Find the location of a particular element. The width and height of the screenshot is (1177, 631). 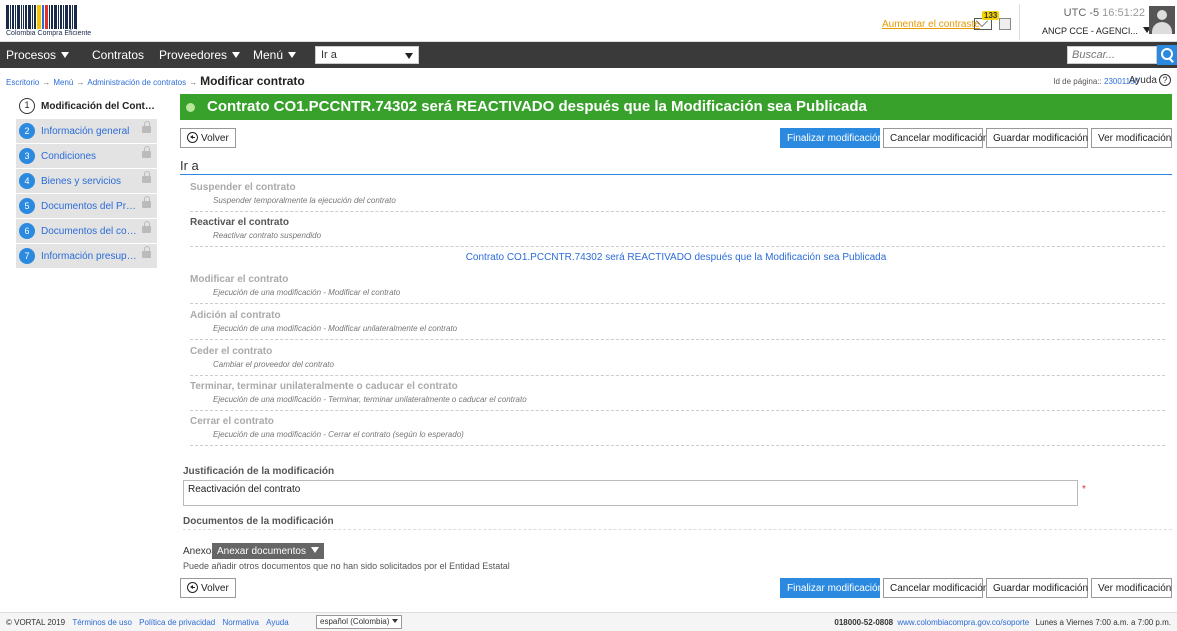

support-phone: 018000-52-0808 is located at coordinates (864, 622).